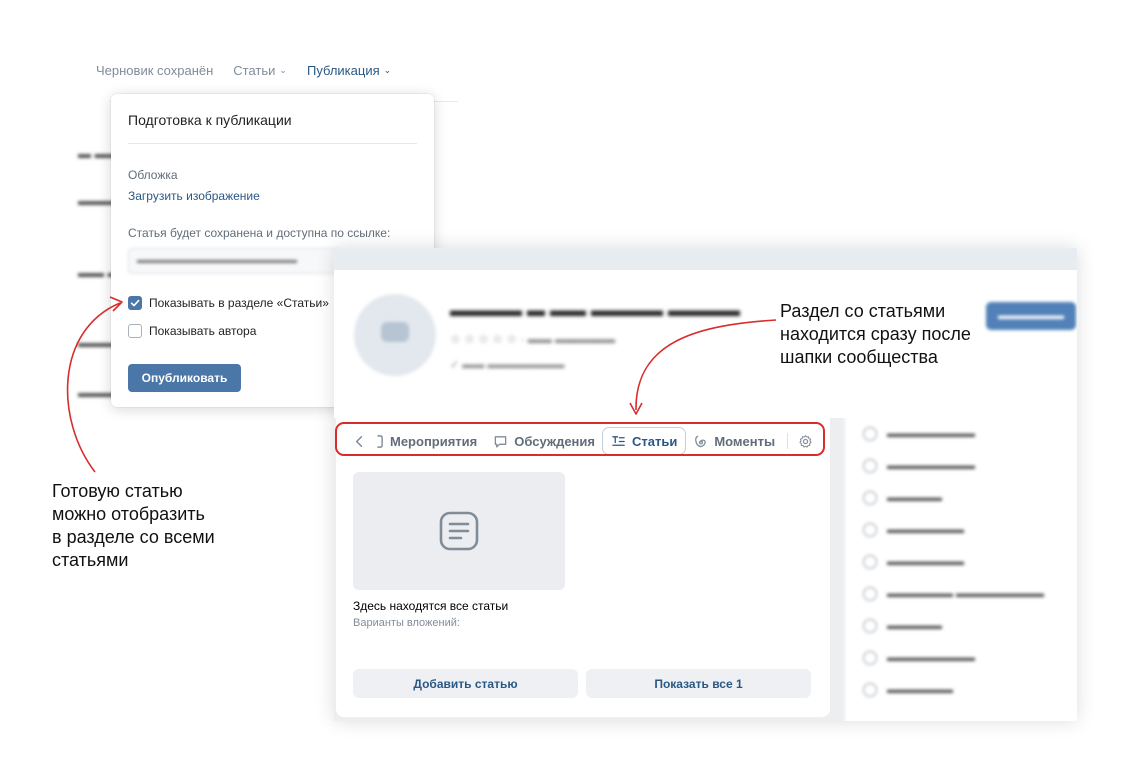 The width and height of the screenshot is (1136, 783). What do you see at coordinates (706, 365) in the screenshot?
I see `right-arrow-icon` at bounding box center [706, 365].